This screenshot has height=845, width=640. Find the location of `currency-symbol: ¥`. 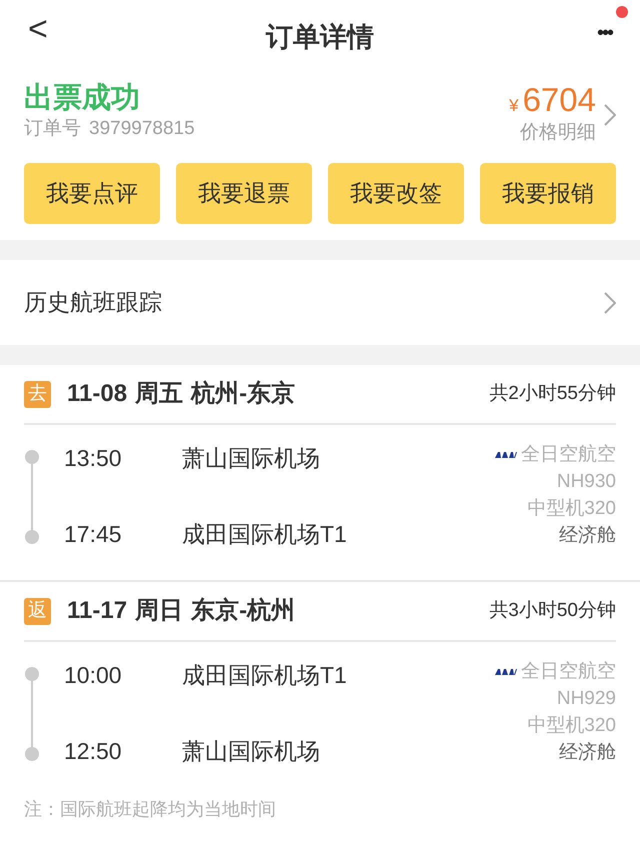

currency-symbol: ¥ is located at coordinates (514, 106).